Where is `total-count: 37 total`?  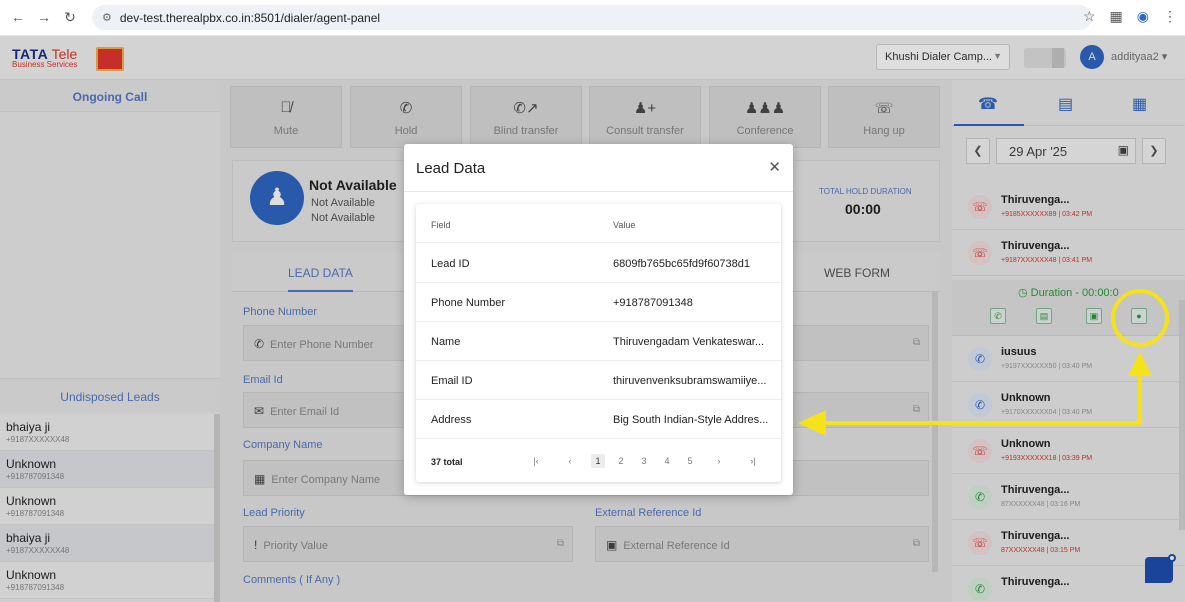
total-count: 37 total is located at coordinates (447, 462).